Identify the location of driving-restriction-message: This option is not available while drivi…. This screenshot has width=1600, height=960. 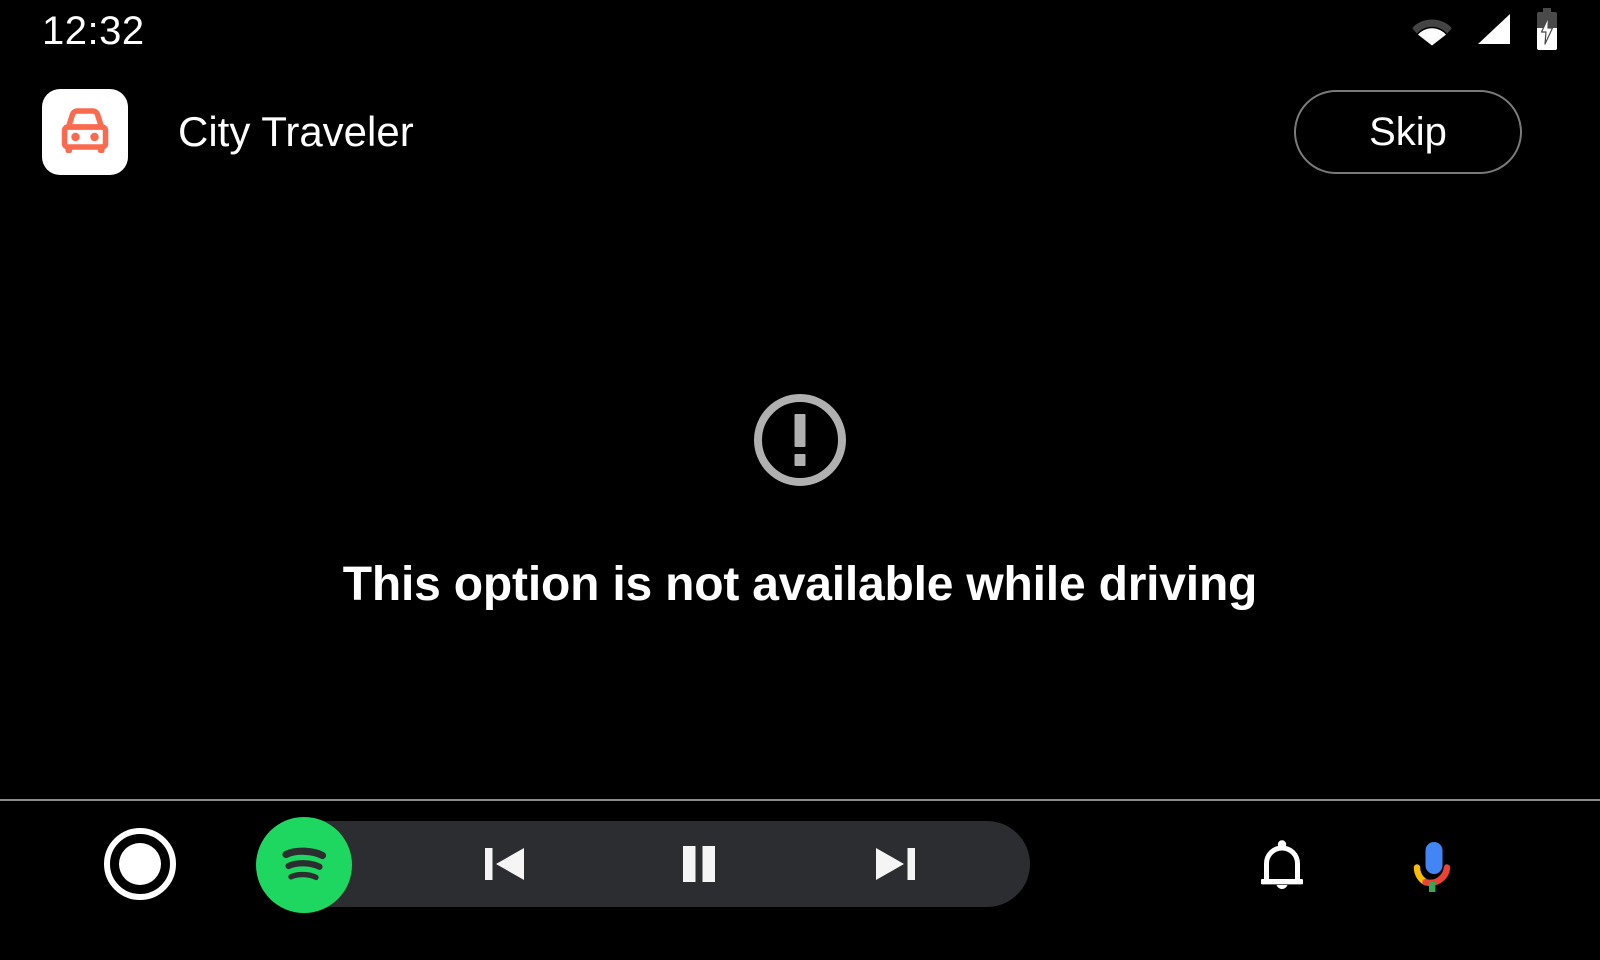
(800, 584).